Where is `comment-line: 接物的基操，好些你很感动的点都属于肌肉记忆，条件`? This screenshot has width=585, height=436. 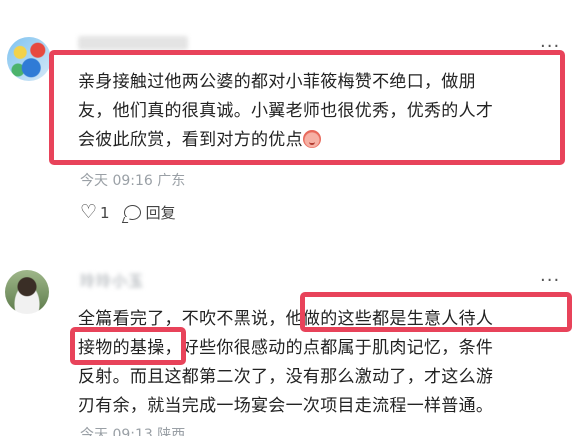 comment-line: 接物的基操，好些你很感动的点都属于肌肉记忆，条件 is located at coordinates (286, 348).